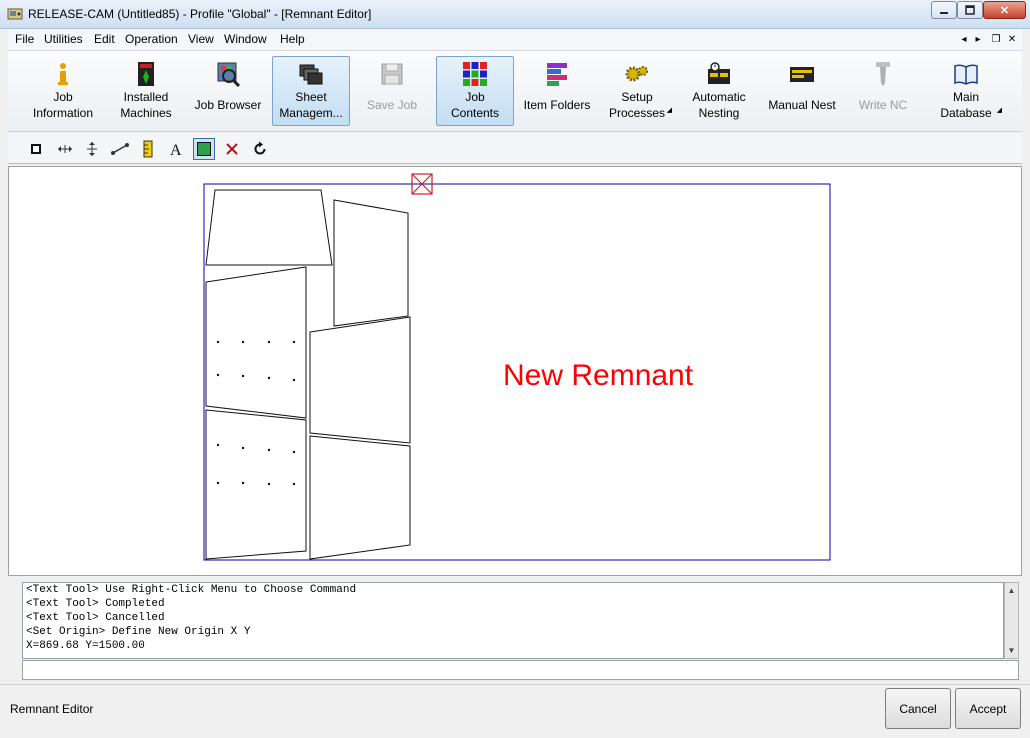  Describe the element at coordinates (515, 148) in the screenshot. I see `editor-toolbar: A` at that location.